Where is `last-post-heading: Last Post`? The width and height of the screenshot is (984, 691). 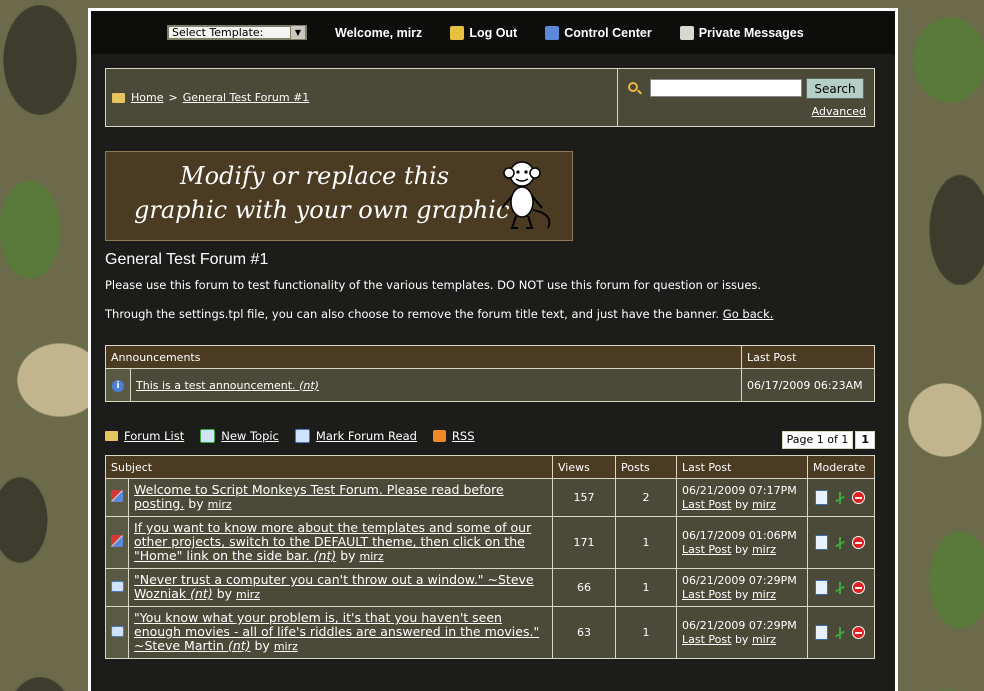
last-post-heading: Last Post is located at coordinates (742, 467).